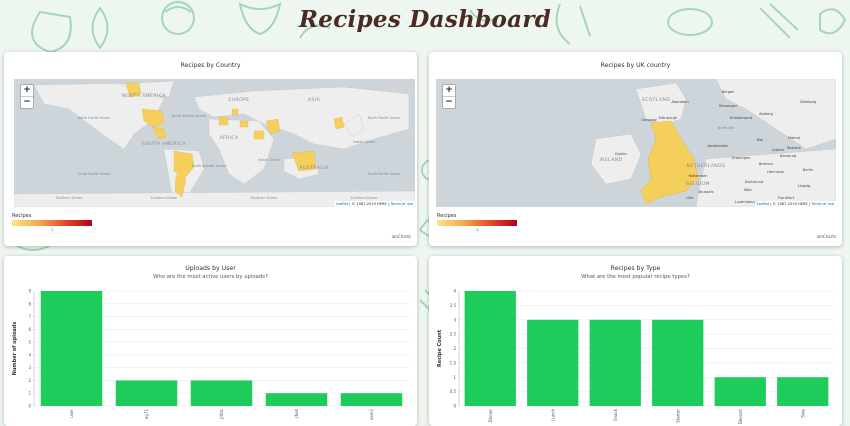  Describe the element at coordinates (776, 172) in the screenshot. I see `map-label: Hannover` at that location.